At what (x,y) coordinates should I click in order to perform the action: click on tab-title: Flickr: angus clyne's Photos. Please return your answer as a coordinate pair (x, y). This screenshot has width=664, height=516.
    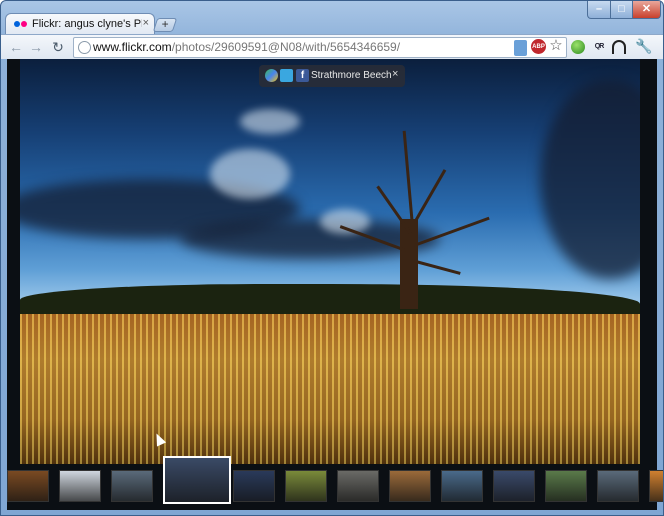
    Looking at the image, I should click on (87, 24).